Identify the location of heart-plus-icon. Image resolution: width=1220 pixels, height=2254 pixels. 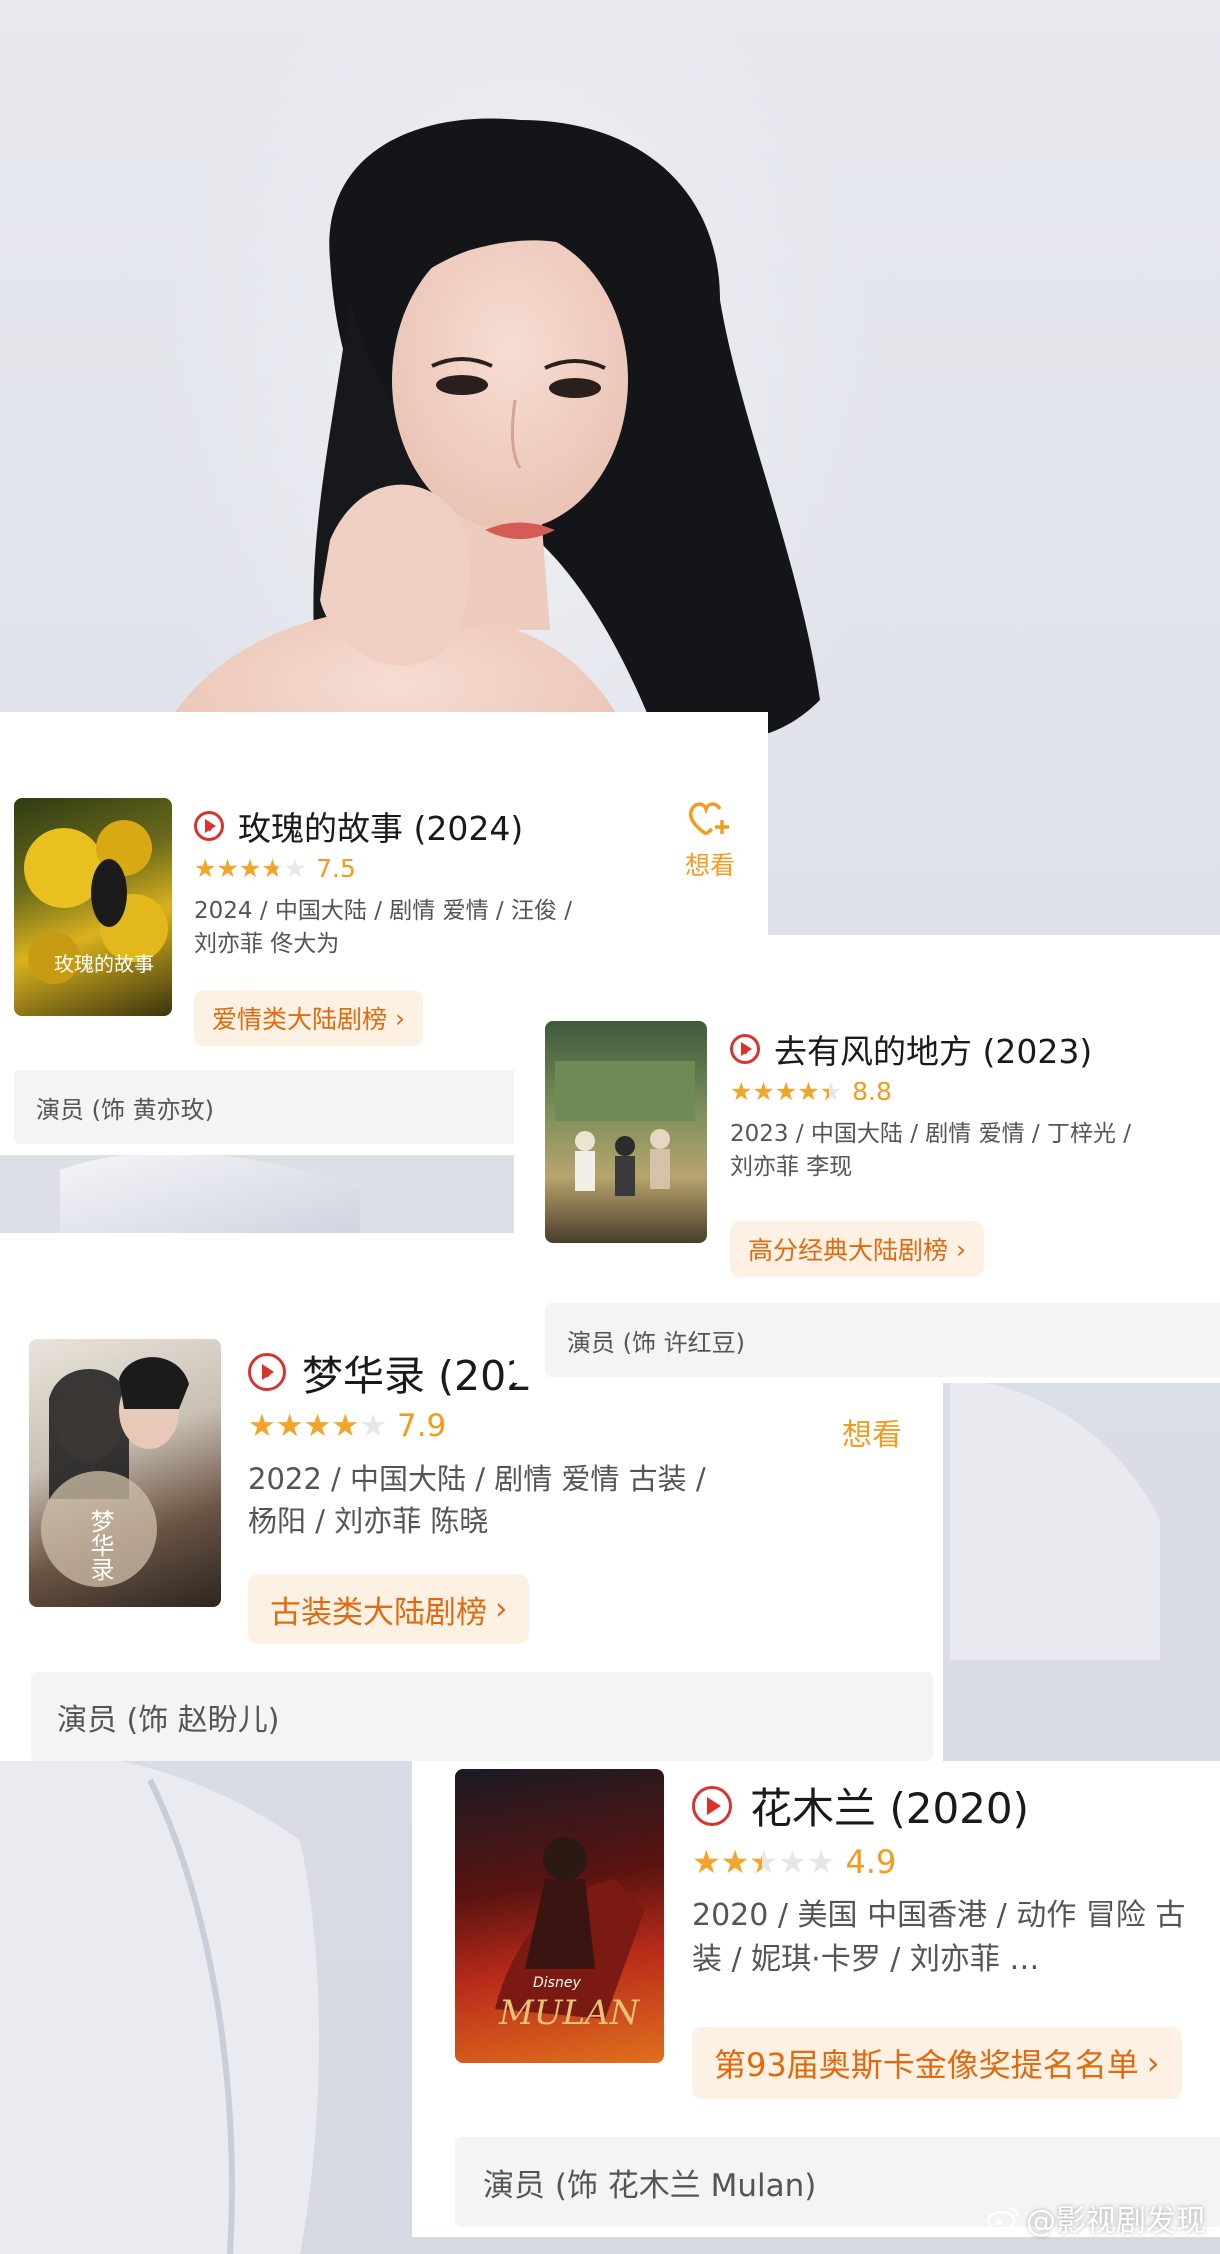
(708, 819).